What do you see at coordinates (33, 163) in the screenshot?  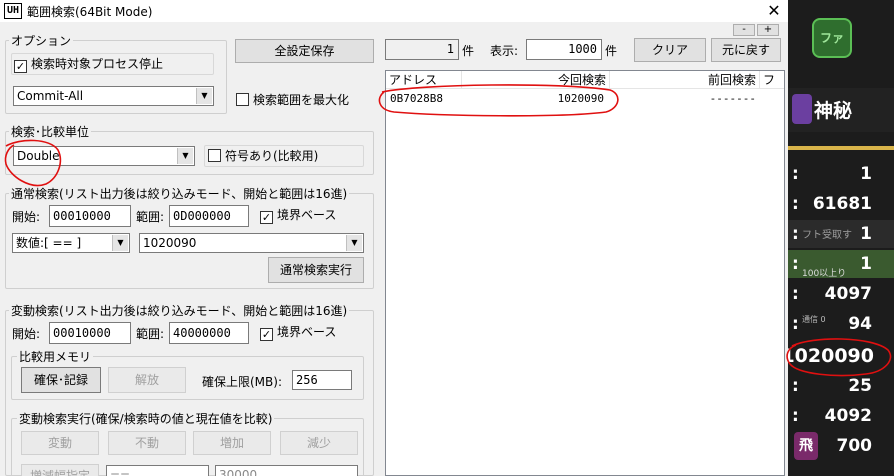 I see `annotation-circle-double` at bounding box center [33, 163].